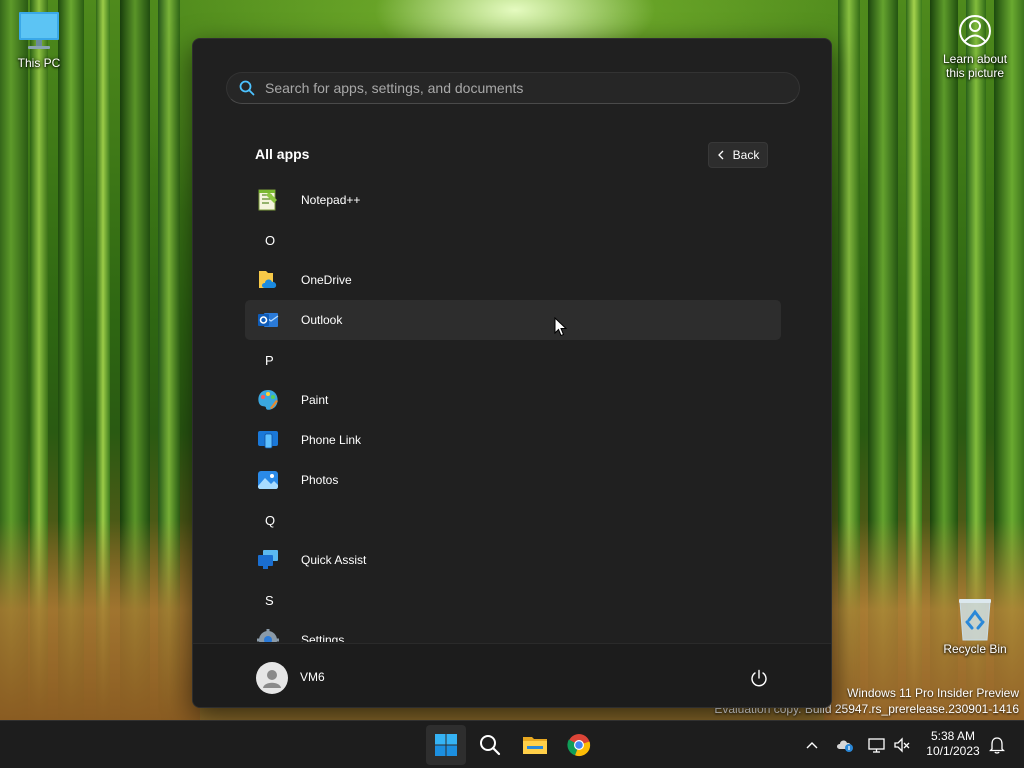 This screenshot has width=1024, height=768. Describe the element at coordinates (513, 480) in the screenshot. I see `app-item-photos: Photos` at that location.